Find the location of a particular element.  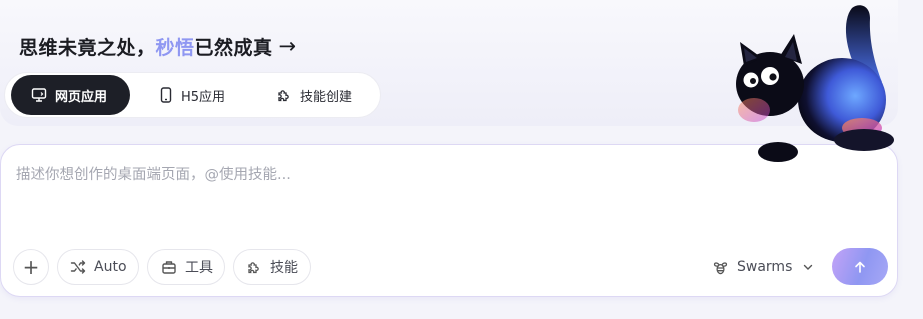

bee-icon is located at coordinates (720, 267).